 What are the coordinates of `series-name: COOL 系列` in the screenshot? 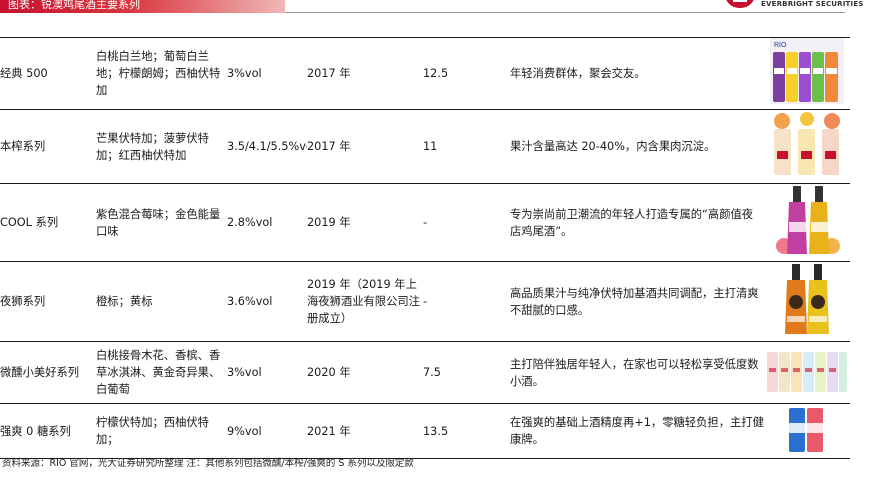 It's located at (48, 222).